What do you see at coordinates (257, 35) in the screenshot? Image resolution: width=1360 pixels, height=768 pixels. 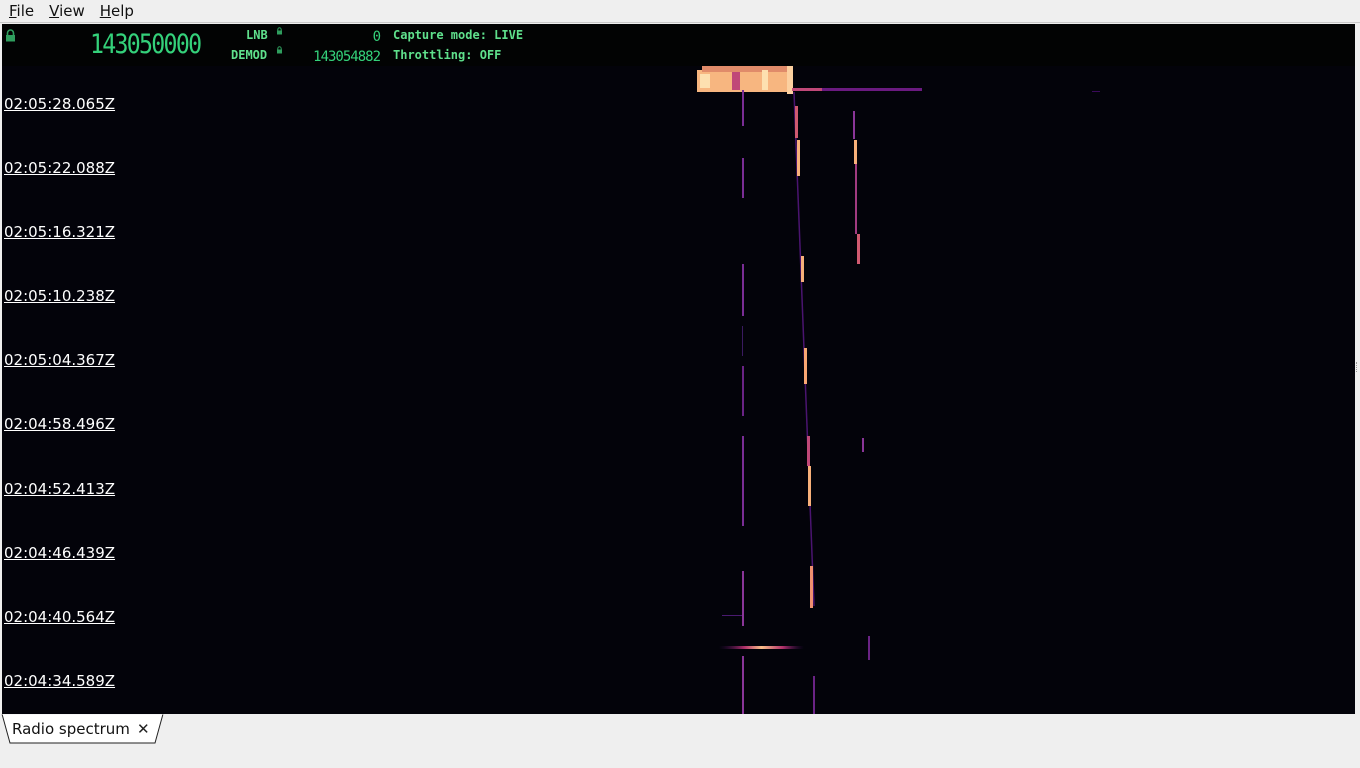 I see `lnb-label: LNB` at bounding box center [257, 35].